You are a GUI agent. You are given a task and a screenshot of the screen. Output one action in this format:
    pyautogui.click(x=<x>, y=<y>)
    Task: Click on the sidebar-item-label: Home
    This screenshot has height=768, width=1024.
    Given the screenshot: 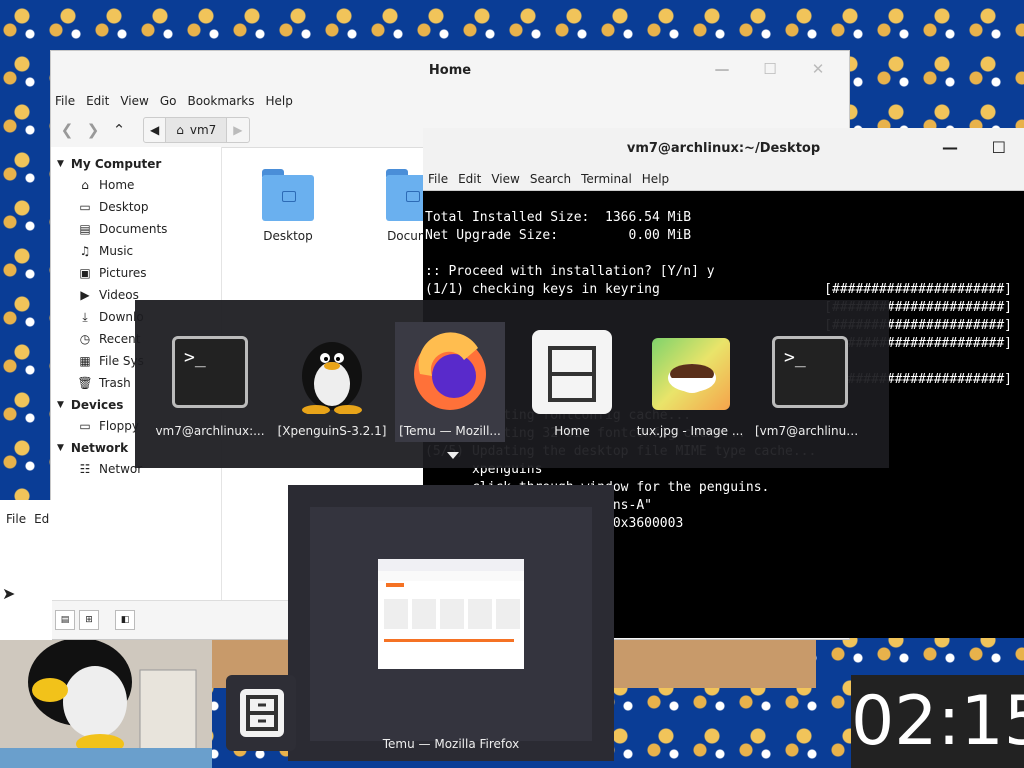 What is the action you would take?
    pyautogui.click(x=117, y=185)
    